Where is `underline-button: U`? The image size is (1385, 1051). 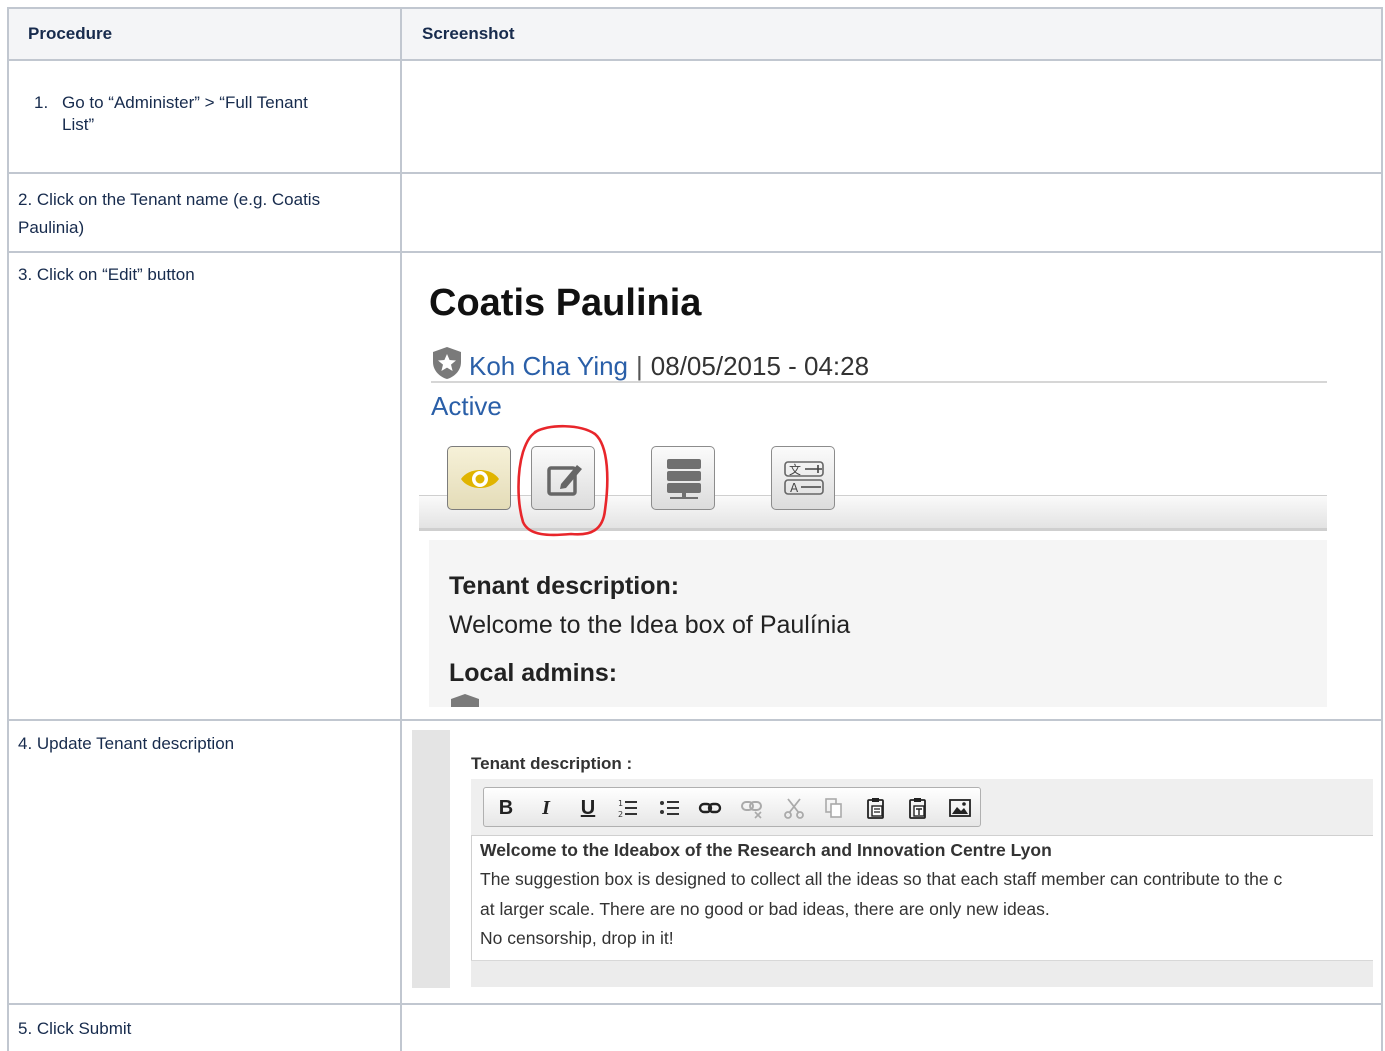
underline-button: U is located at coordinates (588, 808).